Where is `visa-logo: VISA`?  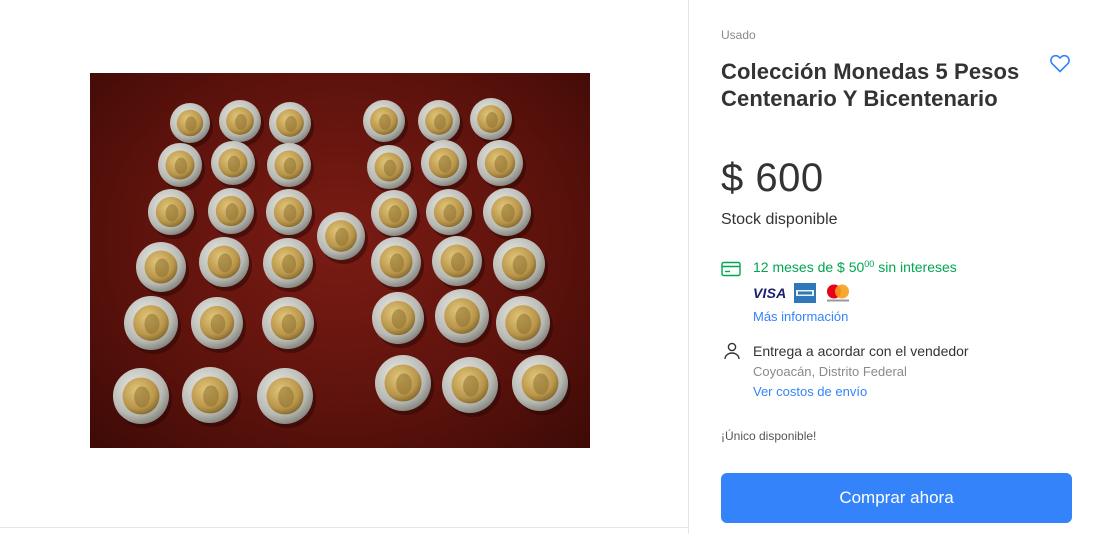 visa-logo: VISA is located at coordinates (770, 293).